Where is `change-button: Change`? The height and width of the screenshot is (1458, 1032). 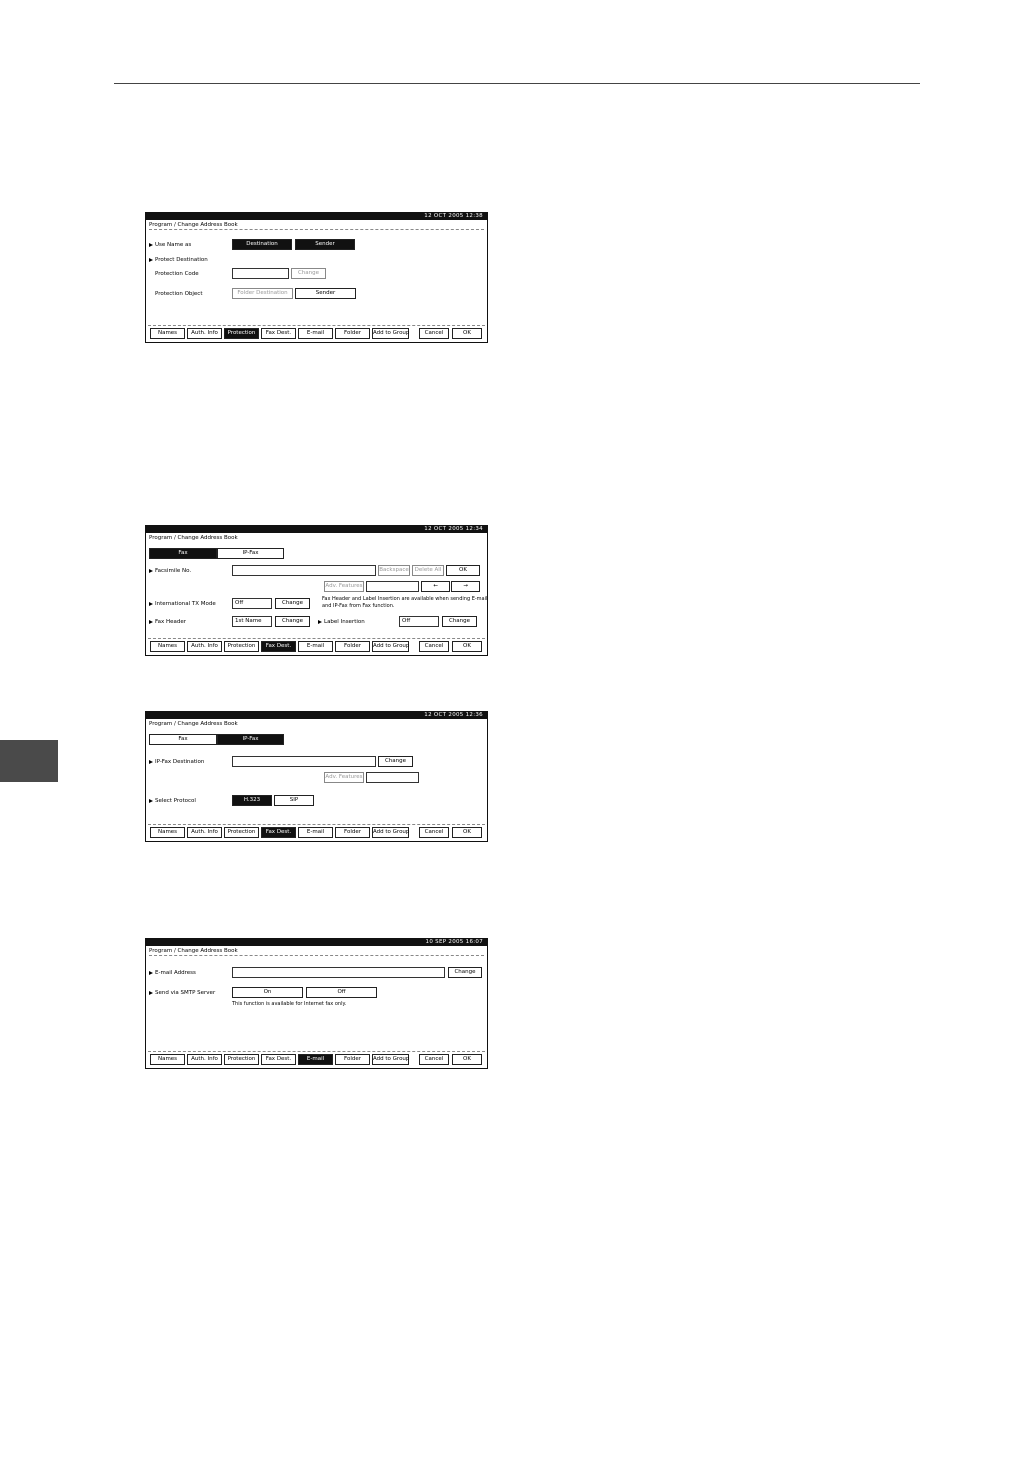
change-button: Change is located at coordinates (308, 273).